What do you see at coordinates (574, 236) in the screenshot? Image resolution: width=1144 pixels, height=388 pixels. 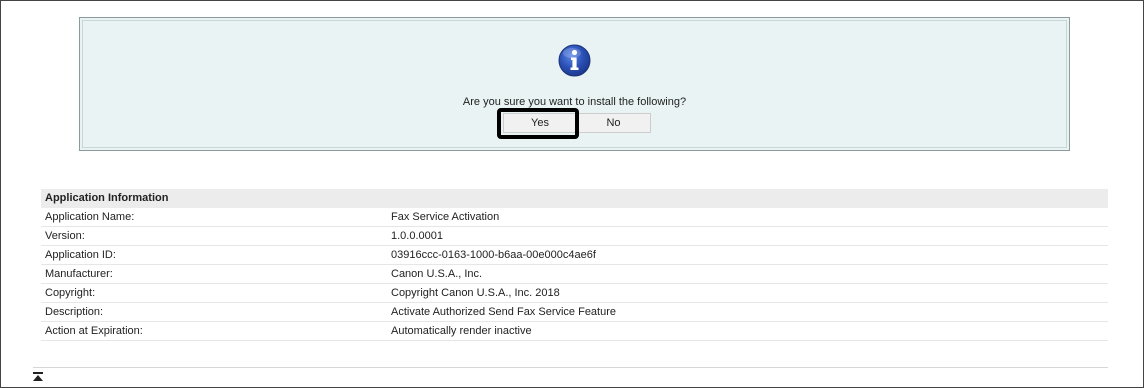 I see `info-row-version: Version: 1.0.0.0001` at bounding box center [574, 236].